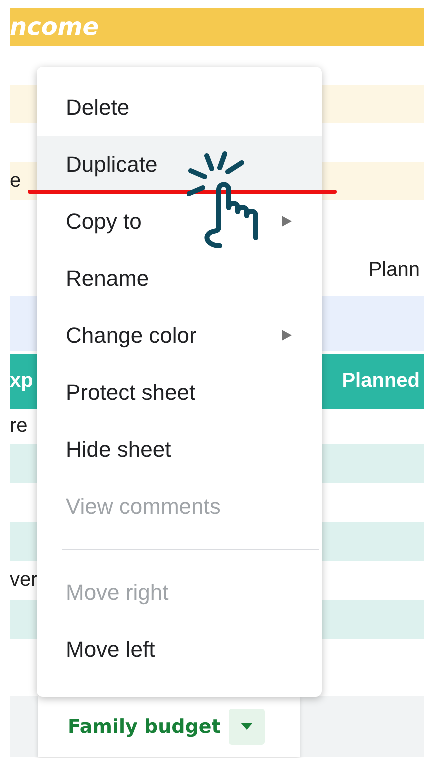  Describe the element at coordinates (24, 580) in the screenshot. I see `cell-text: ver` at that location.